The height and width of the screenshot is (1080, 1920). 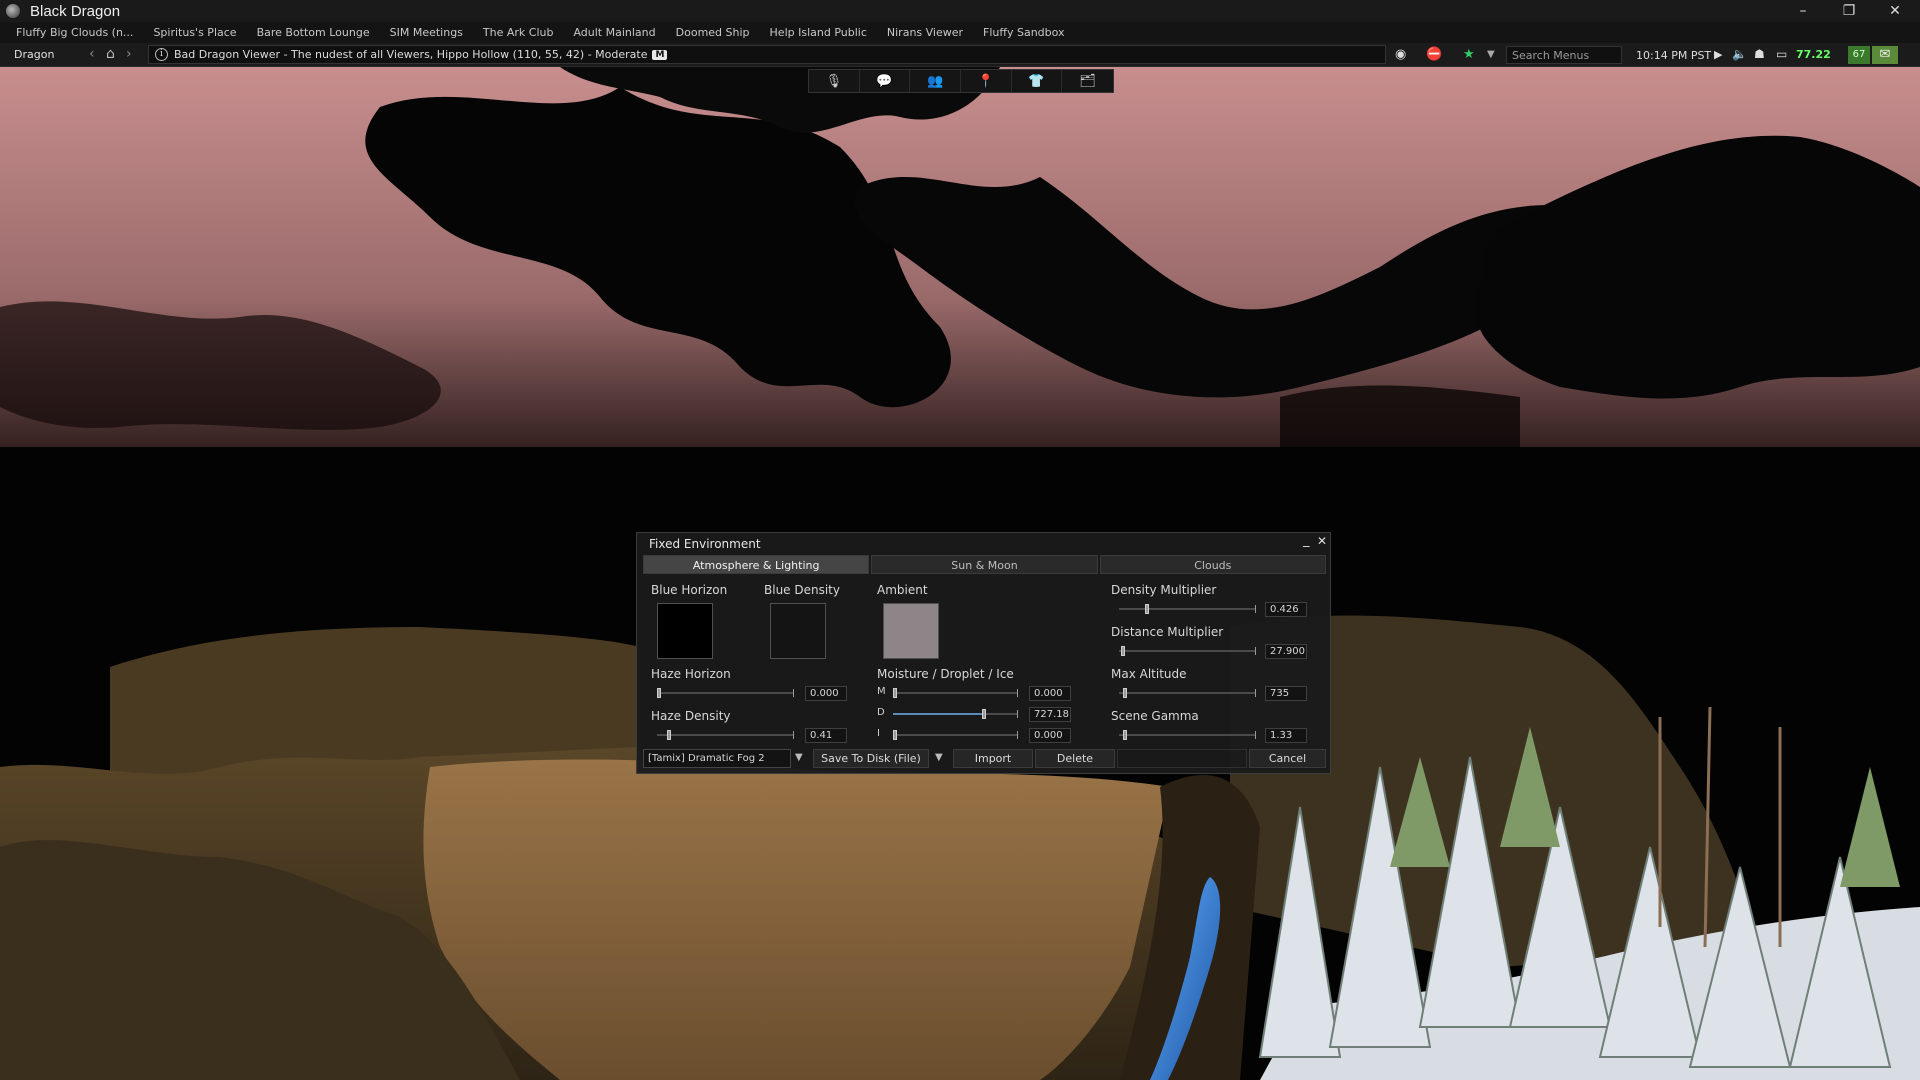 What do you see at coordinates (1859, 55) in the screenshot?
I see `fps-box: 67` at bounding box center [1859, 55].